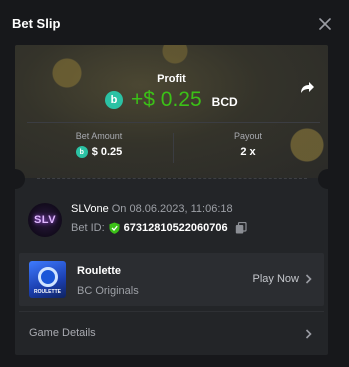 Image resolution: width=349 pixels, height=367 pixels. Describe the element at coordinates (88, 228) in the screenshot. I see `bet-id-label: Bet ID:` at that location.